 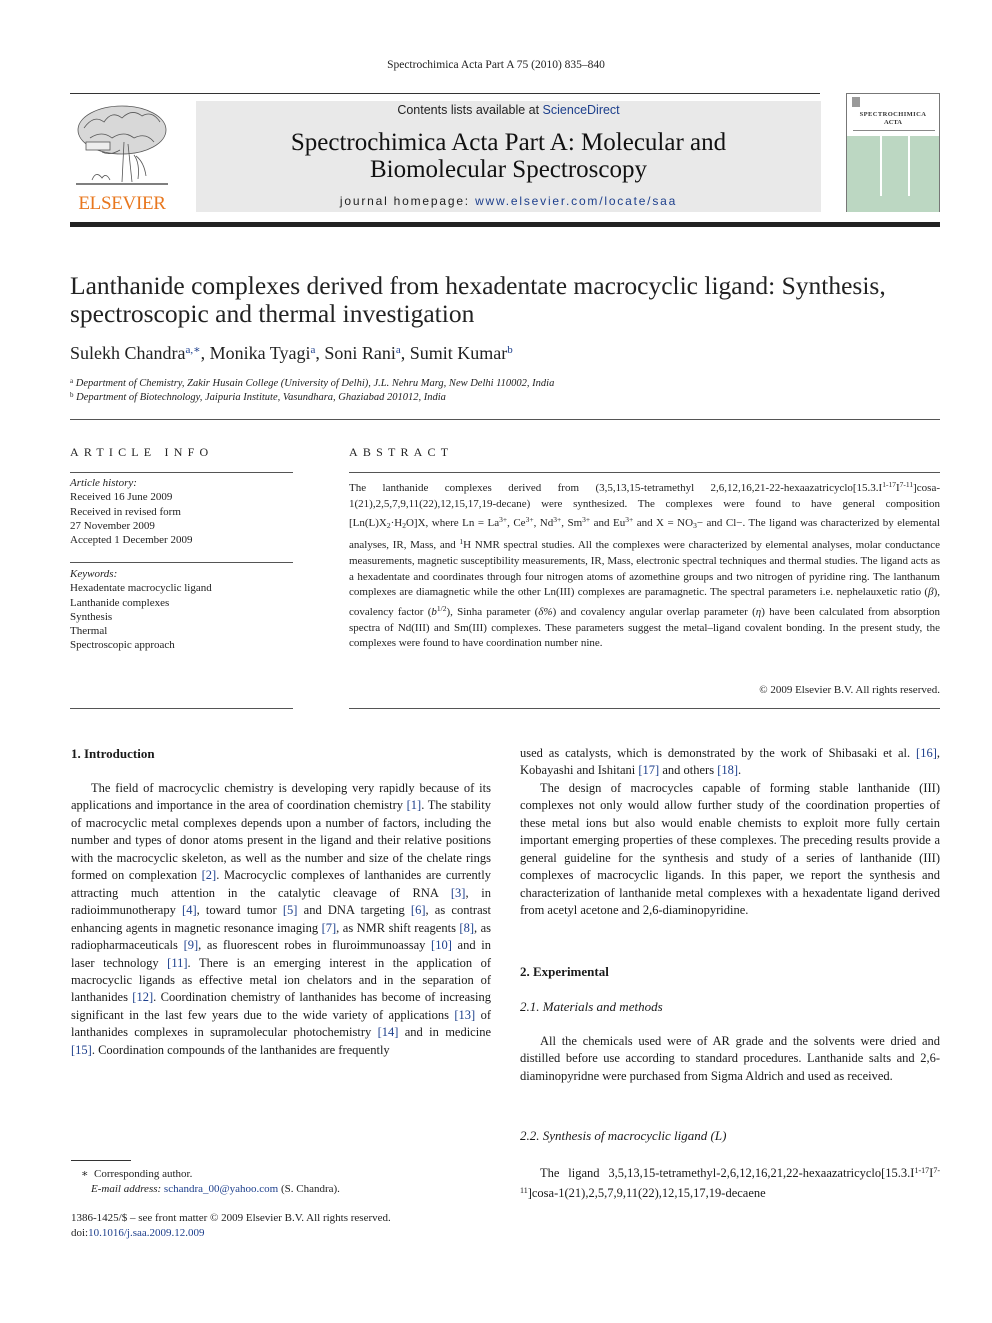 What do you see at coordinates (290, 910) in the screenshot?
I see `citation-link: [5]` at bounding box center [290, 910].